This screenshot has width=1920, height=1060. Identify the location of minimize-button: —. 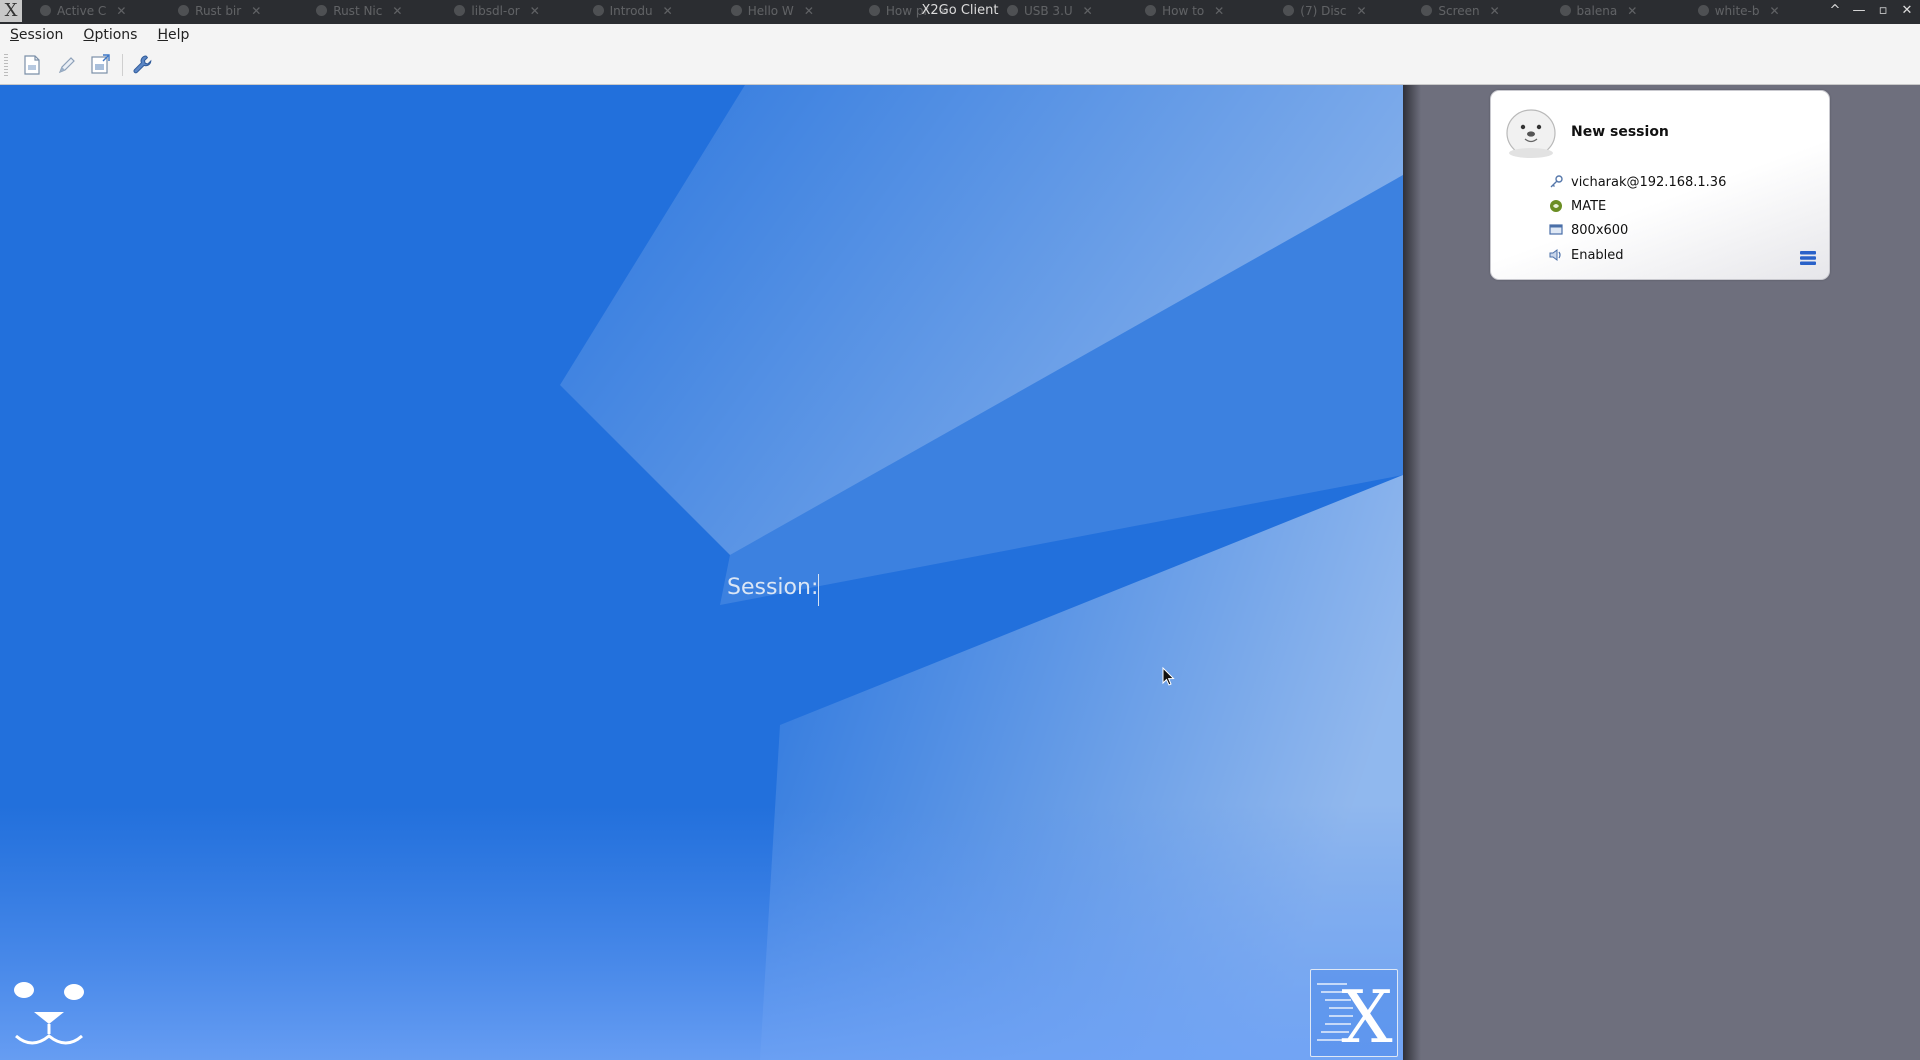
(1859, 11).